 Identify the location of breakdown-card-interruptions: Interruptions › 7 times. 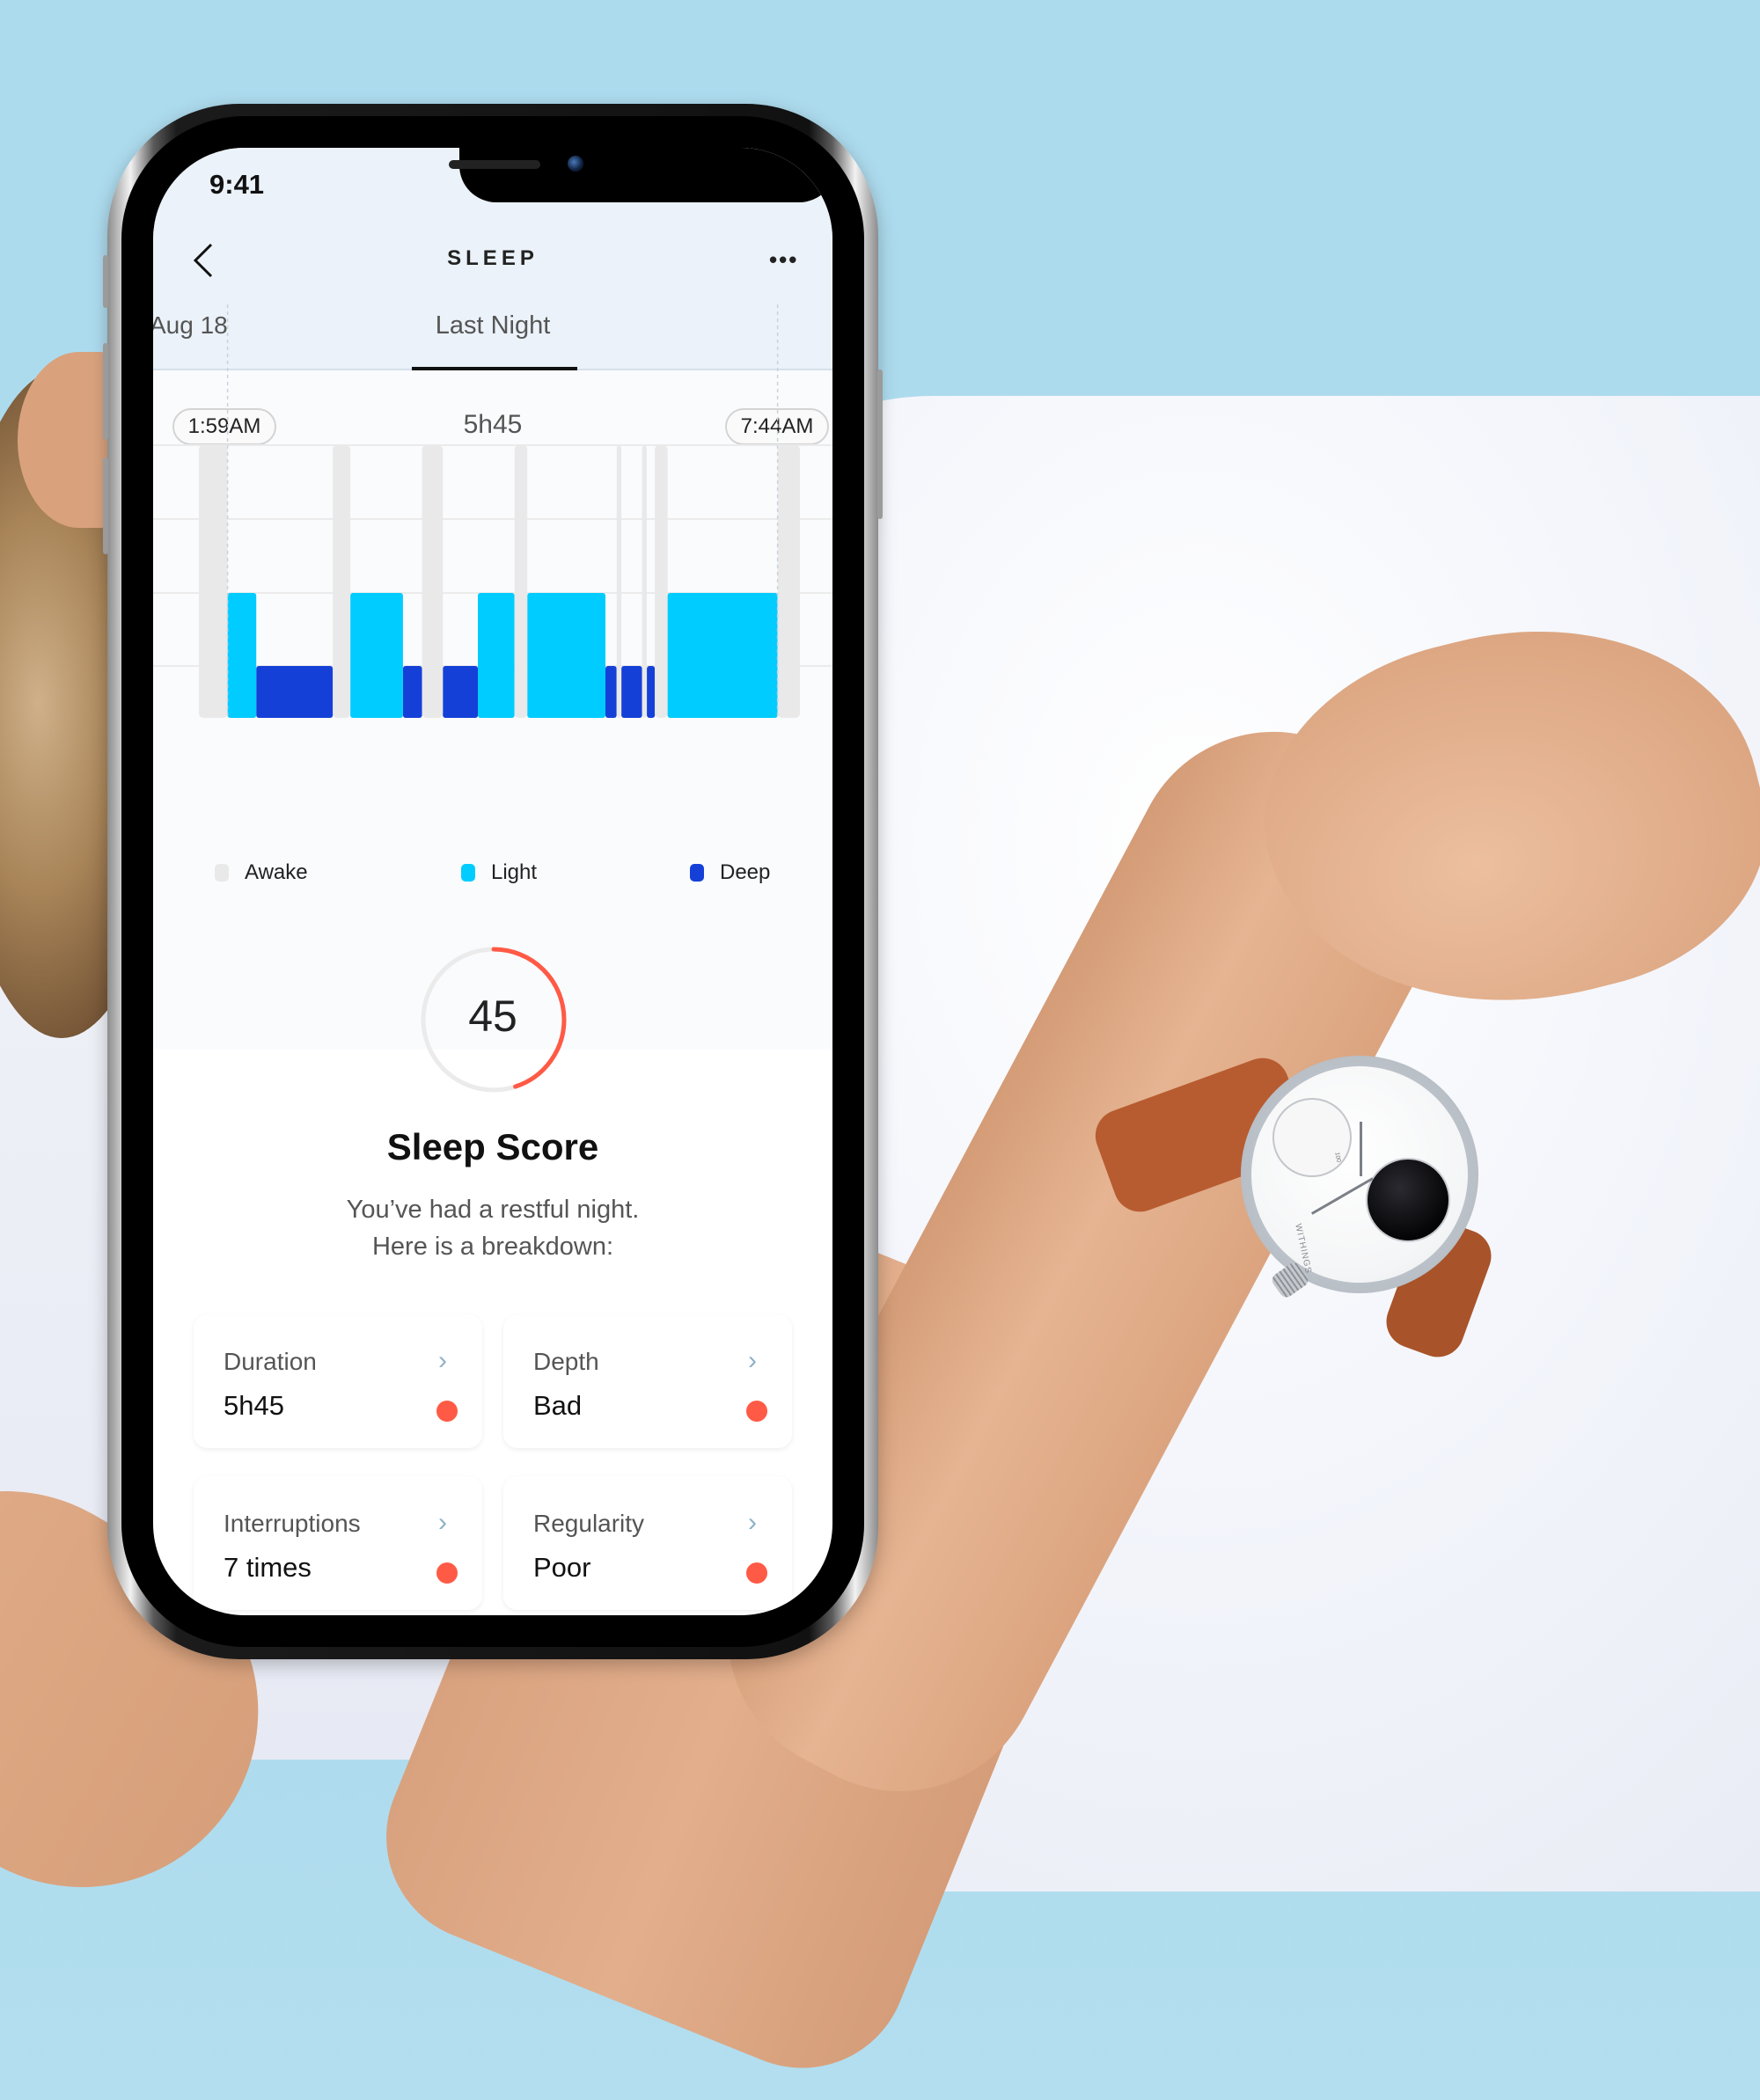
(338, 1543).